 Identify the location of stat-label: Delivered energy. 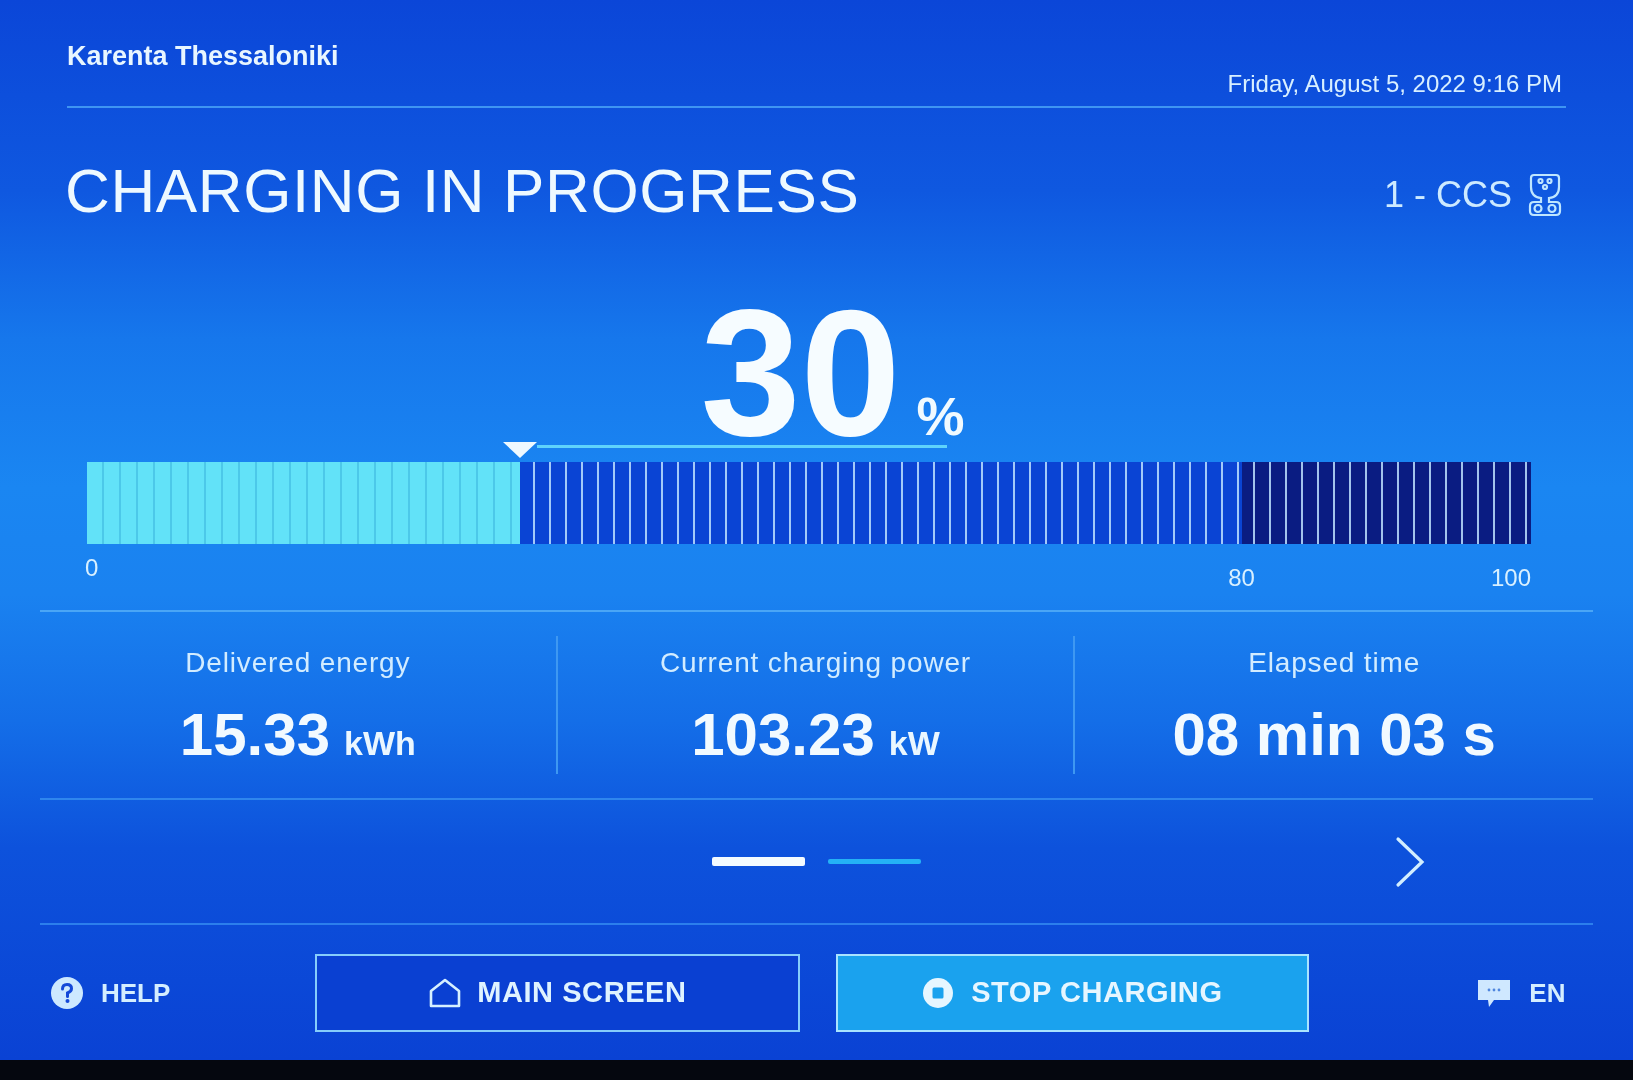
(298, 663).